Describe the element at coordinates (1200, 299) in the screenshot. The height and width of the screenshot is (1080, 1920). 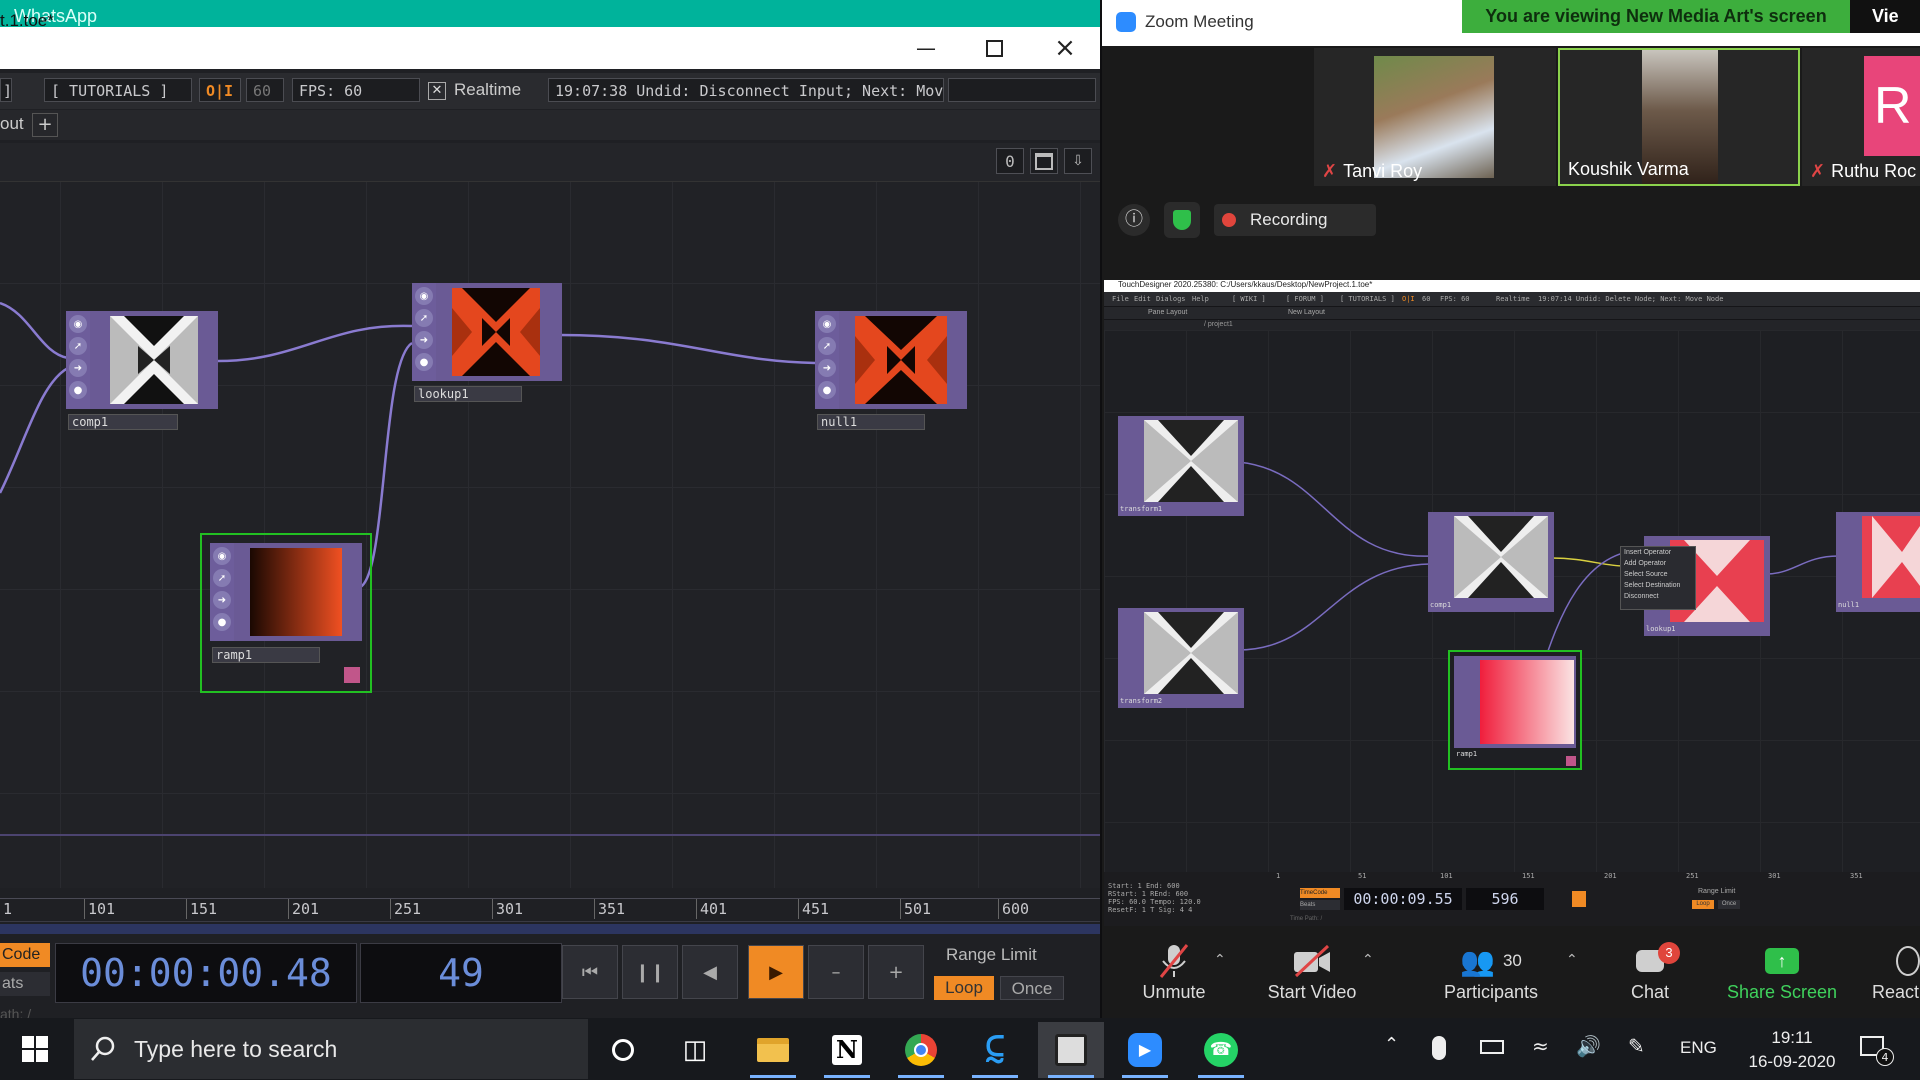
I see `shared-menu-help: Help` at that location.